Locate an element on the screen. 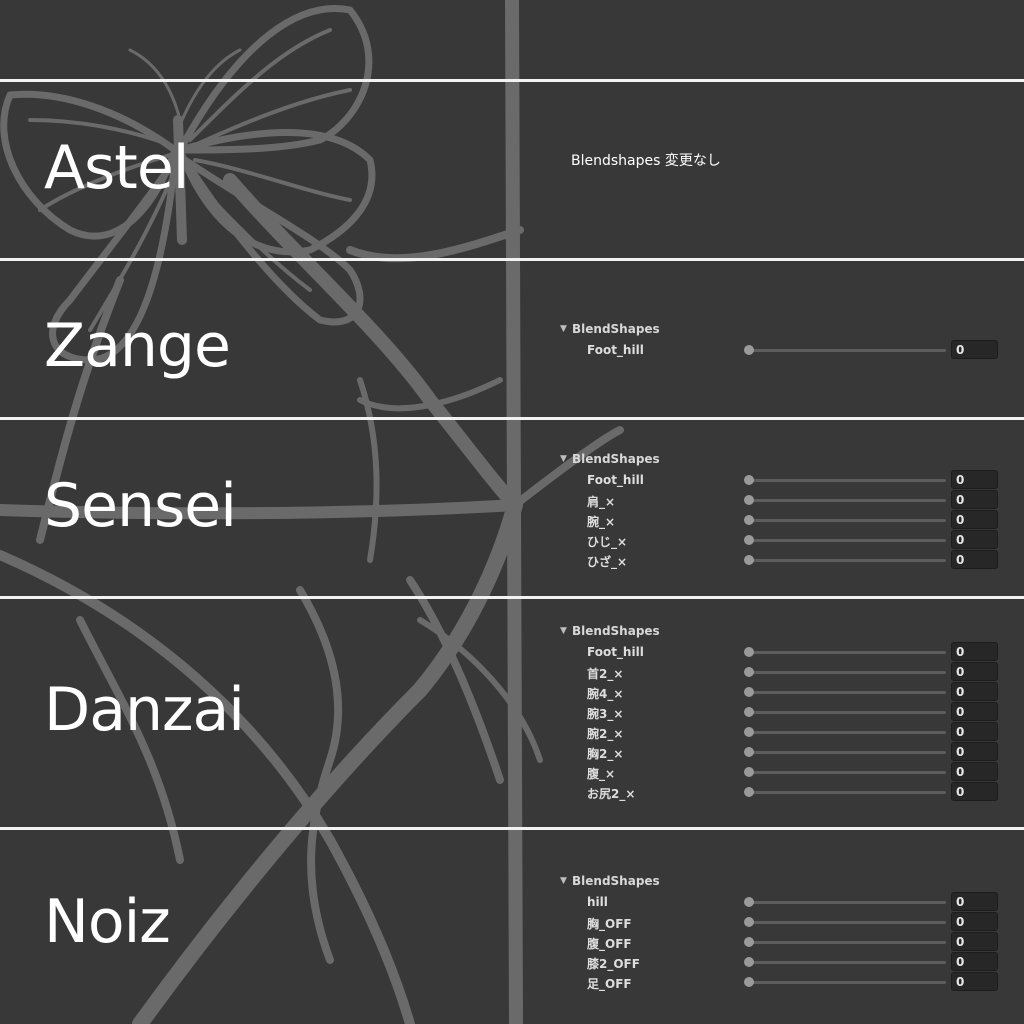 The image size is (1024, 1024). blendshape-label: 腕2_× is located at coordinates (605, 734).